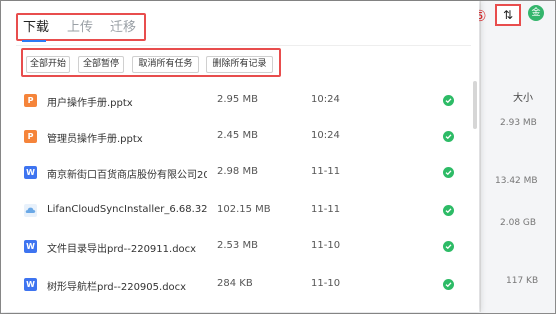  What do you see at coordinates (34, 41) in the screenshot?
I see `active-tab-indicator` at bounding box center [34, 41].